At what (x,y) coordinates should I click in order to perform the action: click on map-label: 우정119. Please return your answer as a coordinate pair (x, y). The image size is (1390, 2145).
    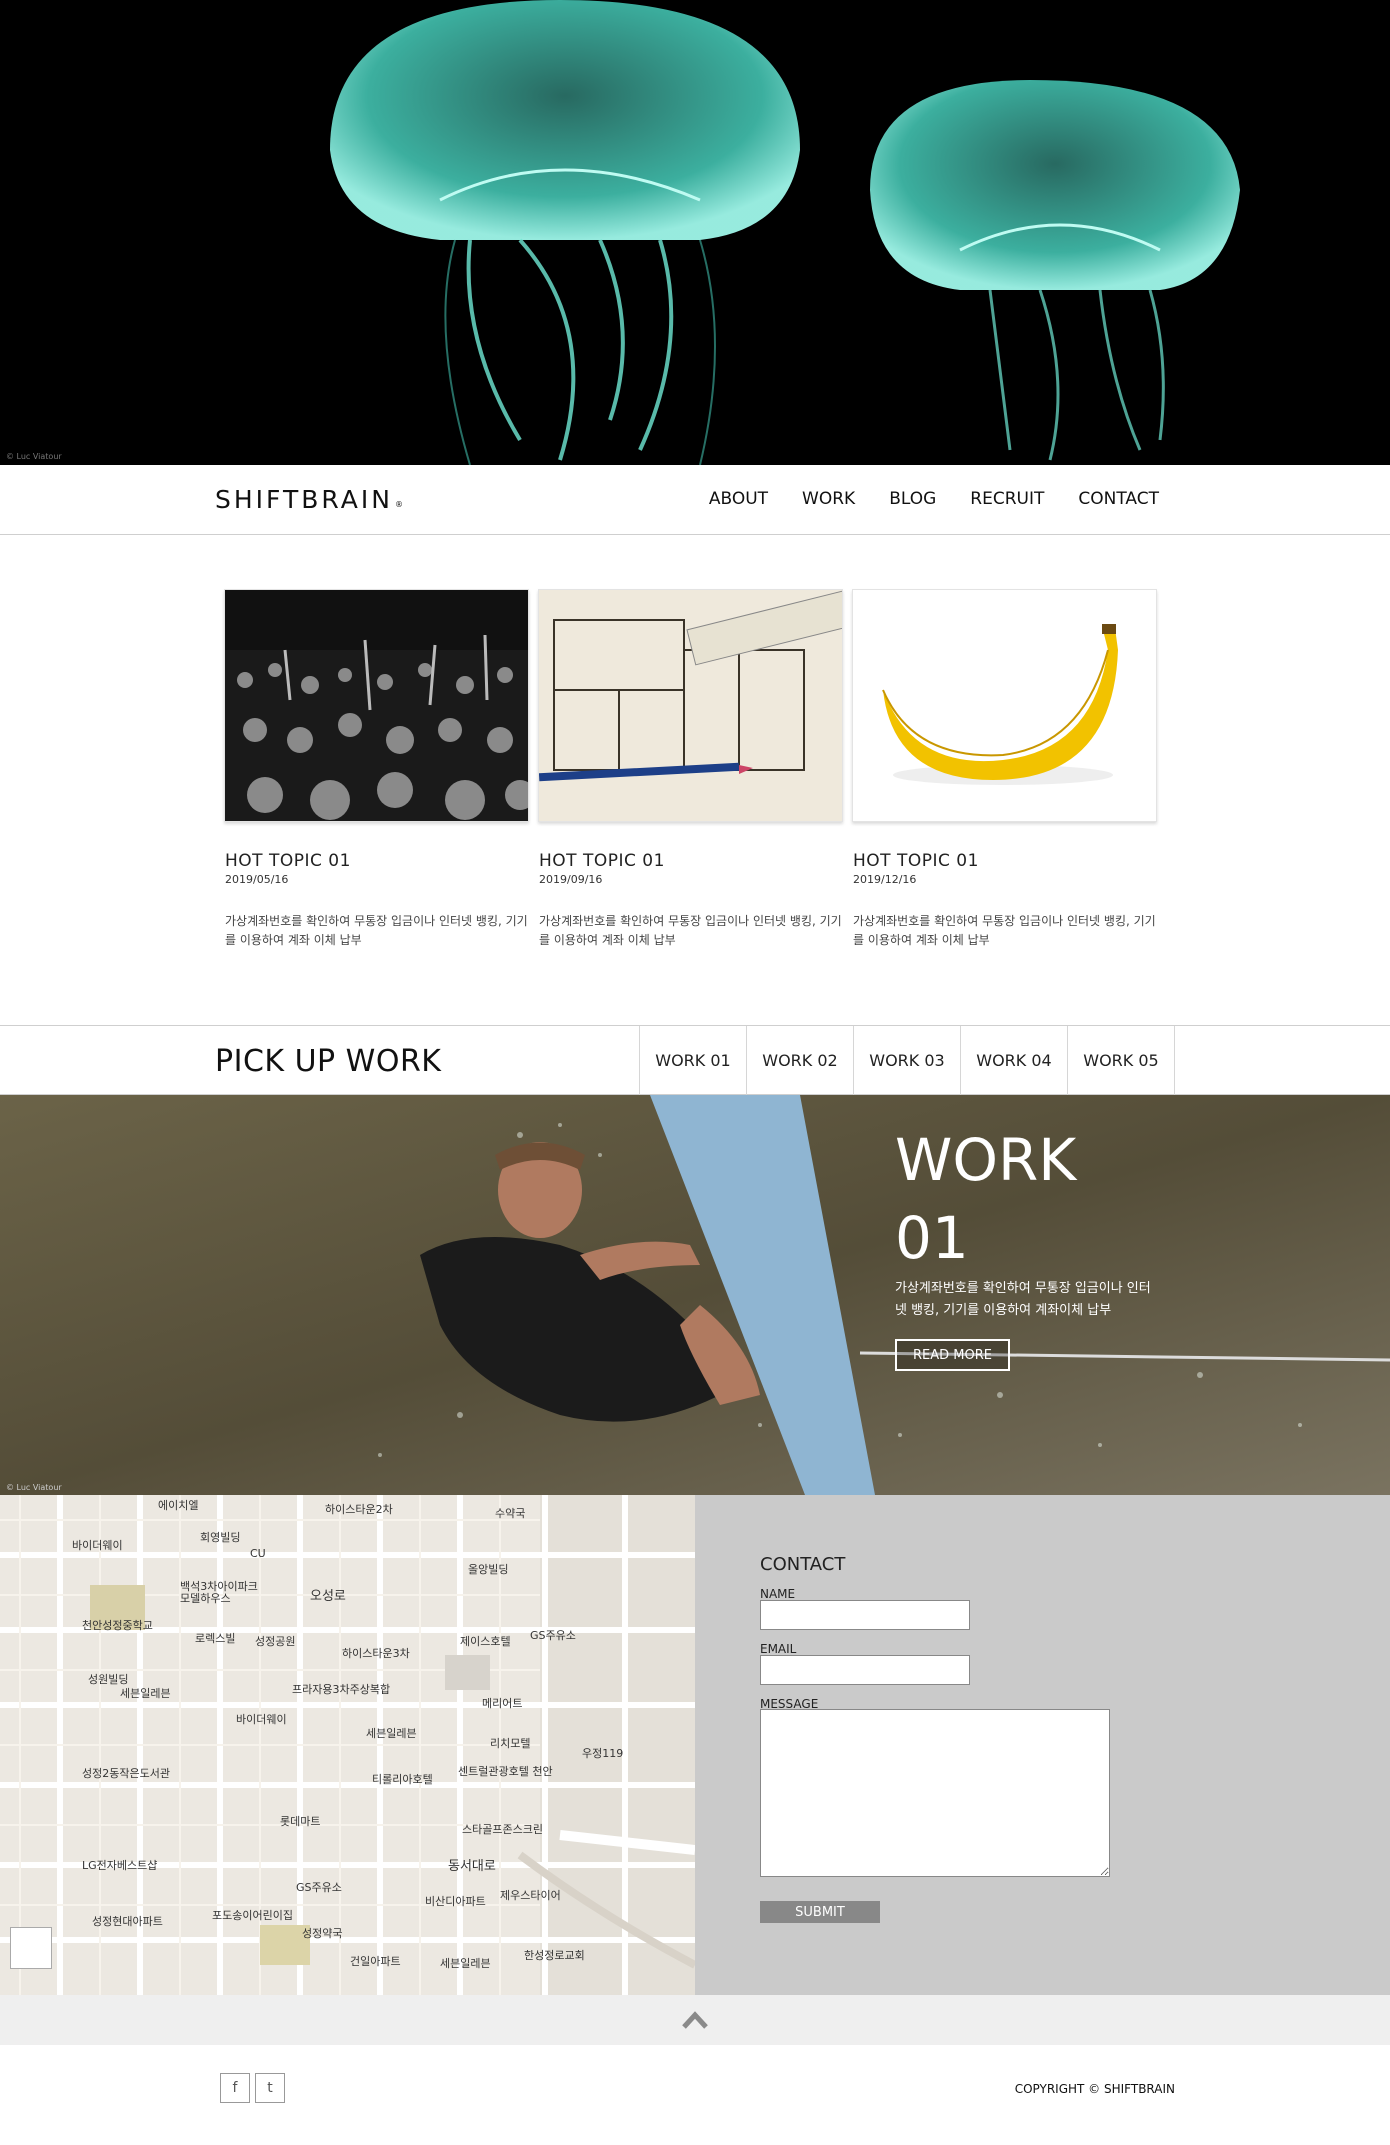
    Looking at the image, I should click on (603, 1753).